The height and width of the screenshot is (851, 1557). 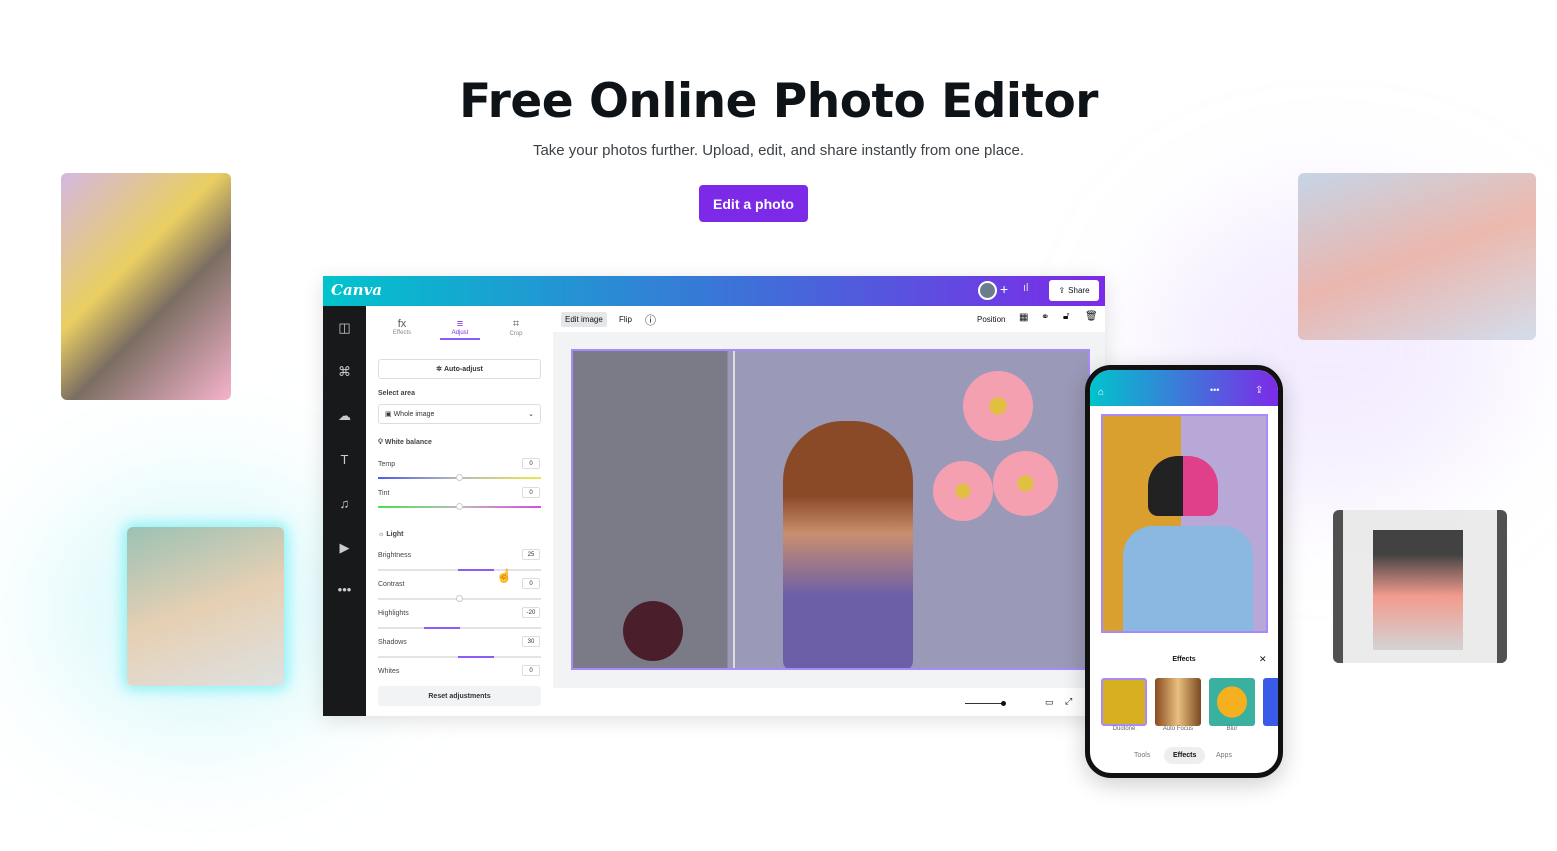 I want to click on select-area-label: Select area, so click(x=396, y=393).